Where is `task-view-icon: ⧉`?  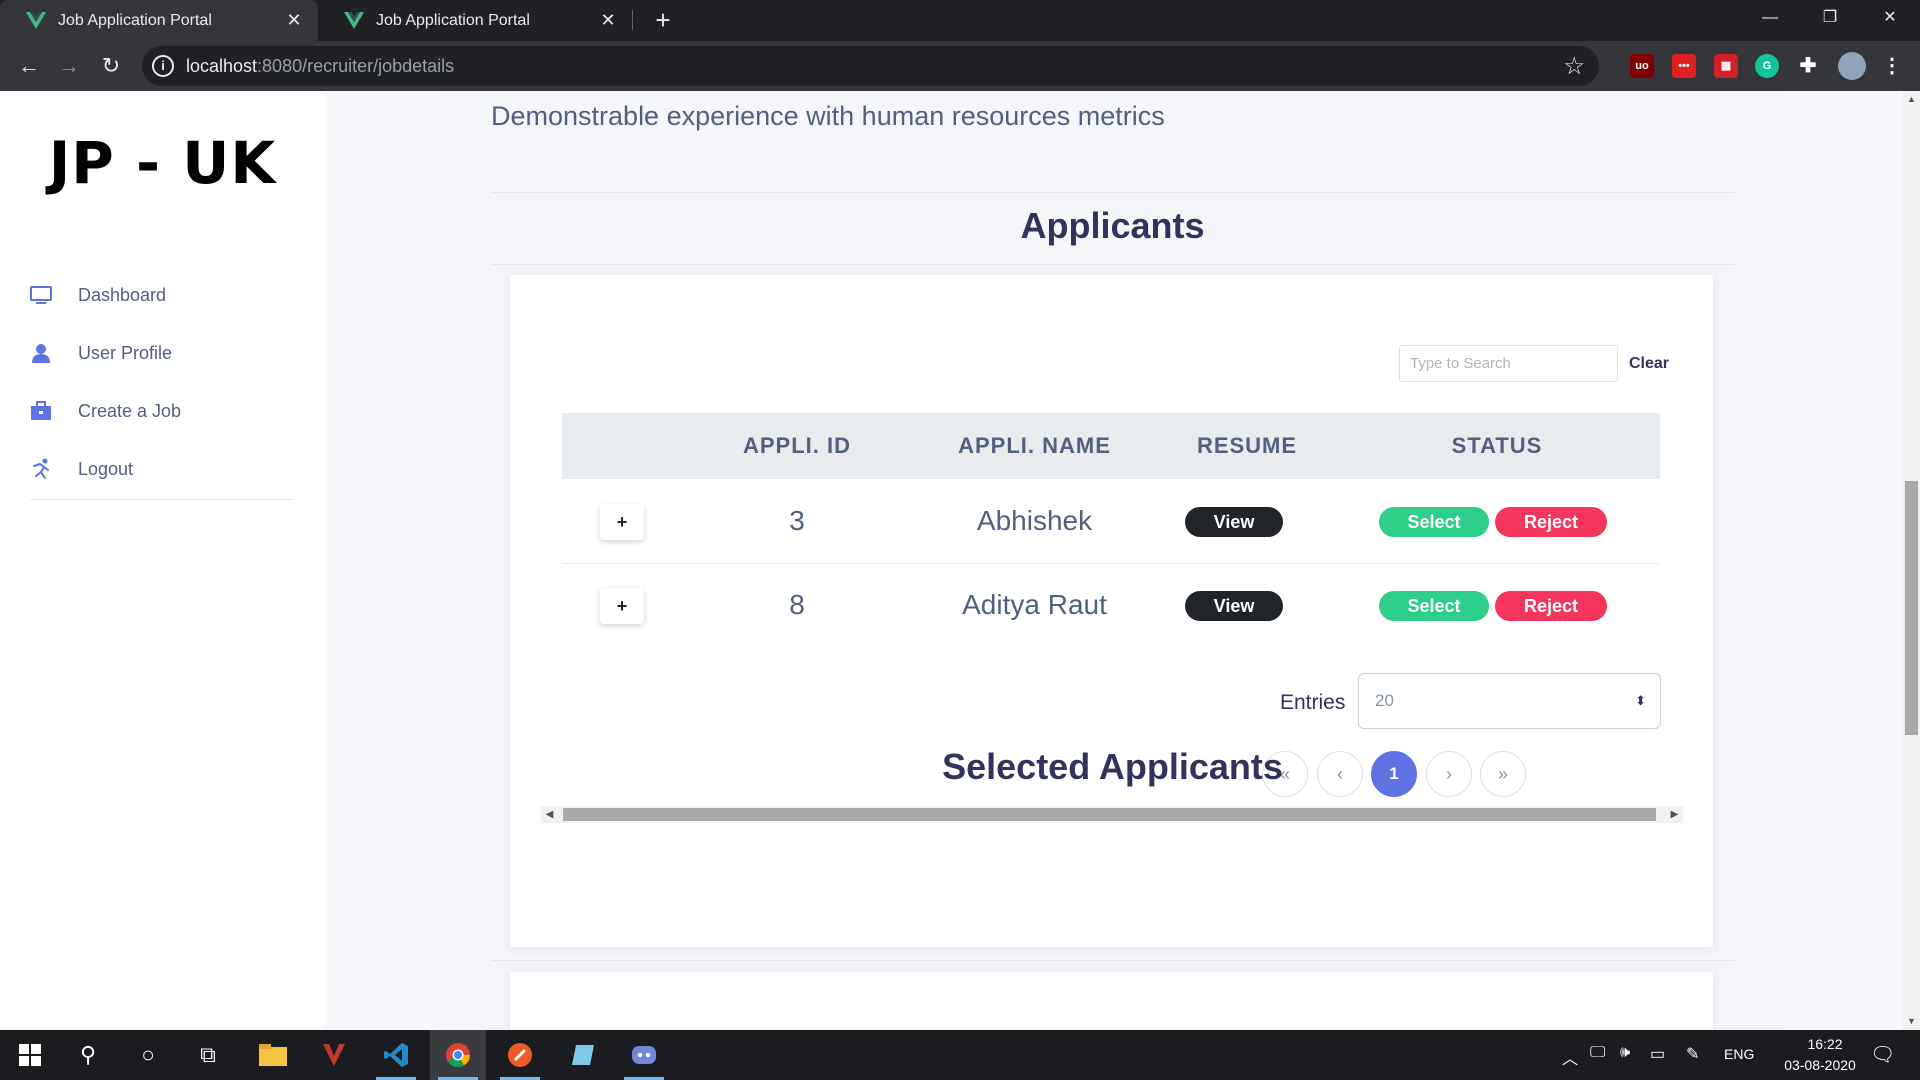
task-view-icon: ⧉ is located at coordinates (208, 1055).